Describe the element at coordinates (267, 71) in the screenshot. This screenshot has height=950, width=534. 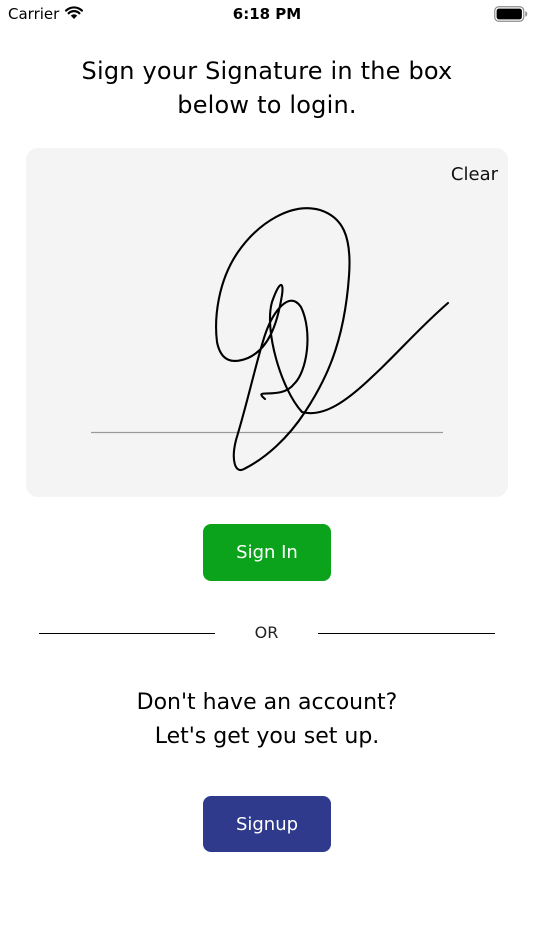
I see `heading-line-1: Sign your Signature in the box` at that location.